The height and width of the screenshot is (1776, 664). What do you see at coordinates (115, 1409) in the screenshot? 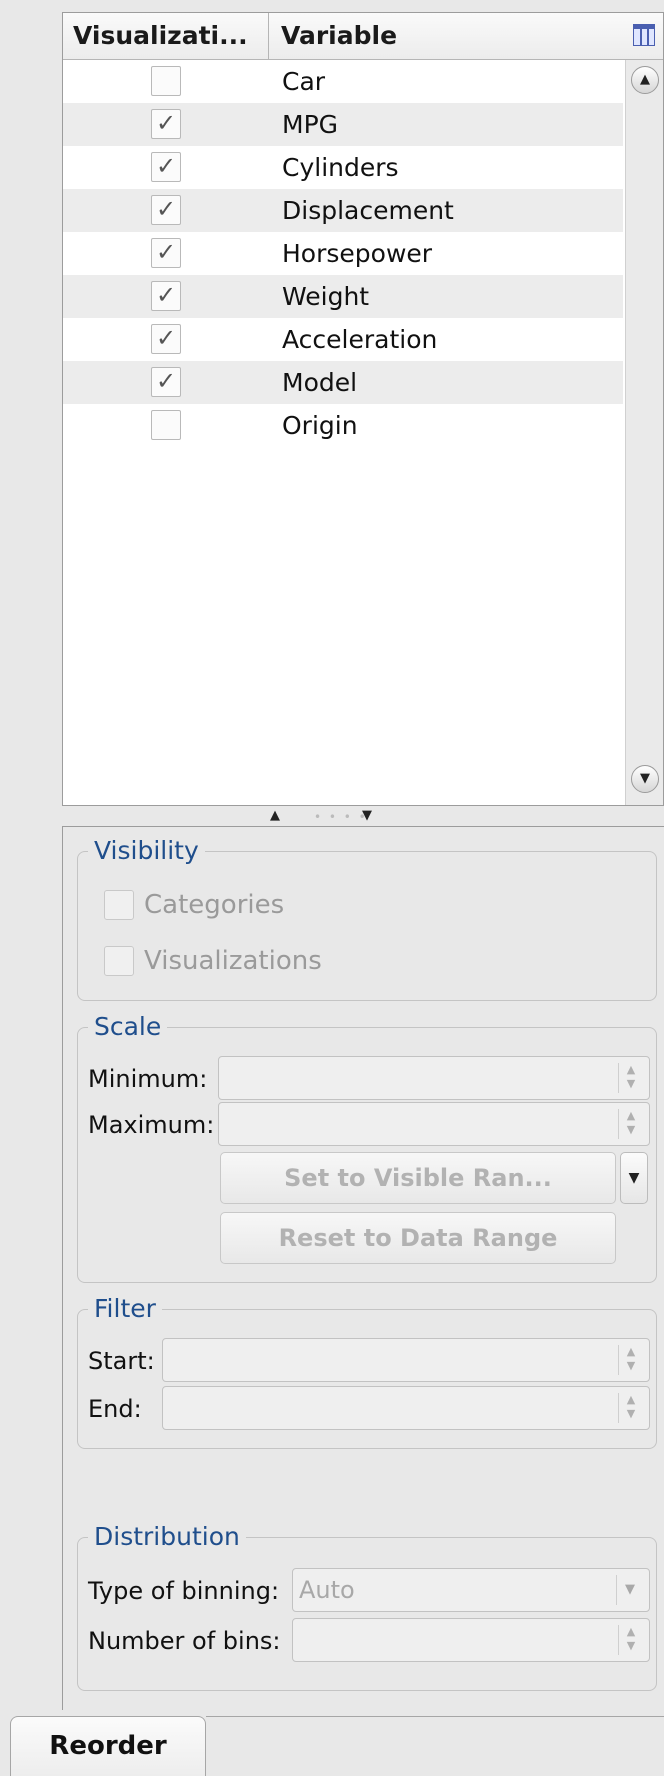
I see `end-label: End:` at bounding box center [115, 1409].